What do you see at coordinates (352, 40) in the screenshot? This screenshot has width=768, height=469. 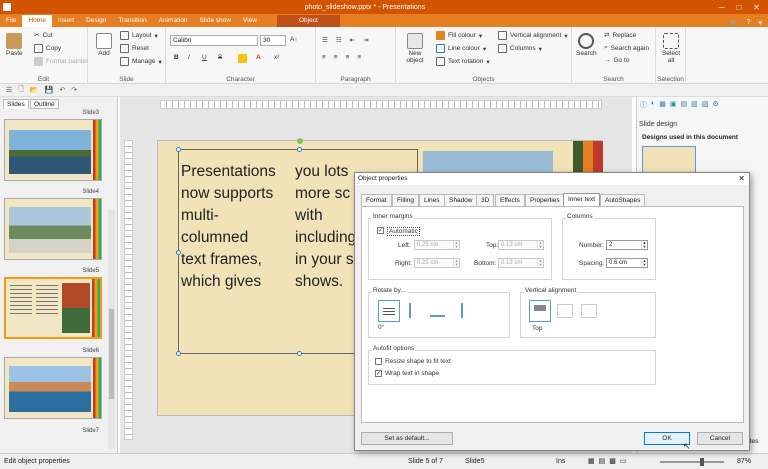 I see `indent-icon: ⇤` at bounding box center [352, 40].